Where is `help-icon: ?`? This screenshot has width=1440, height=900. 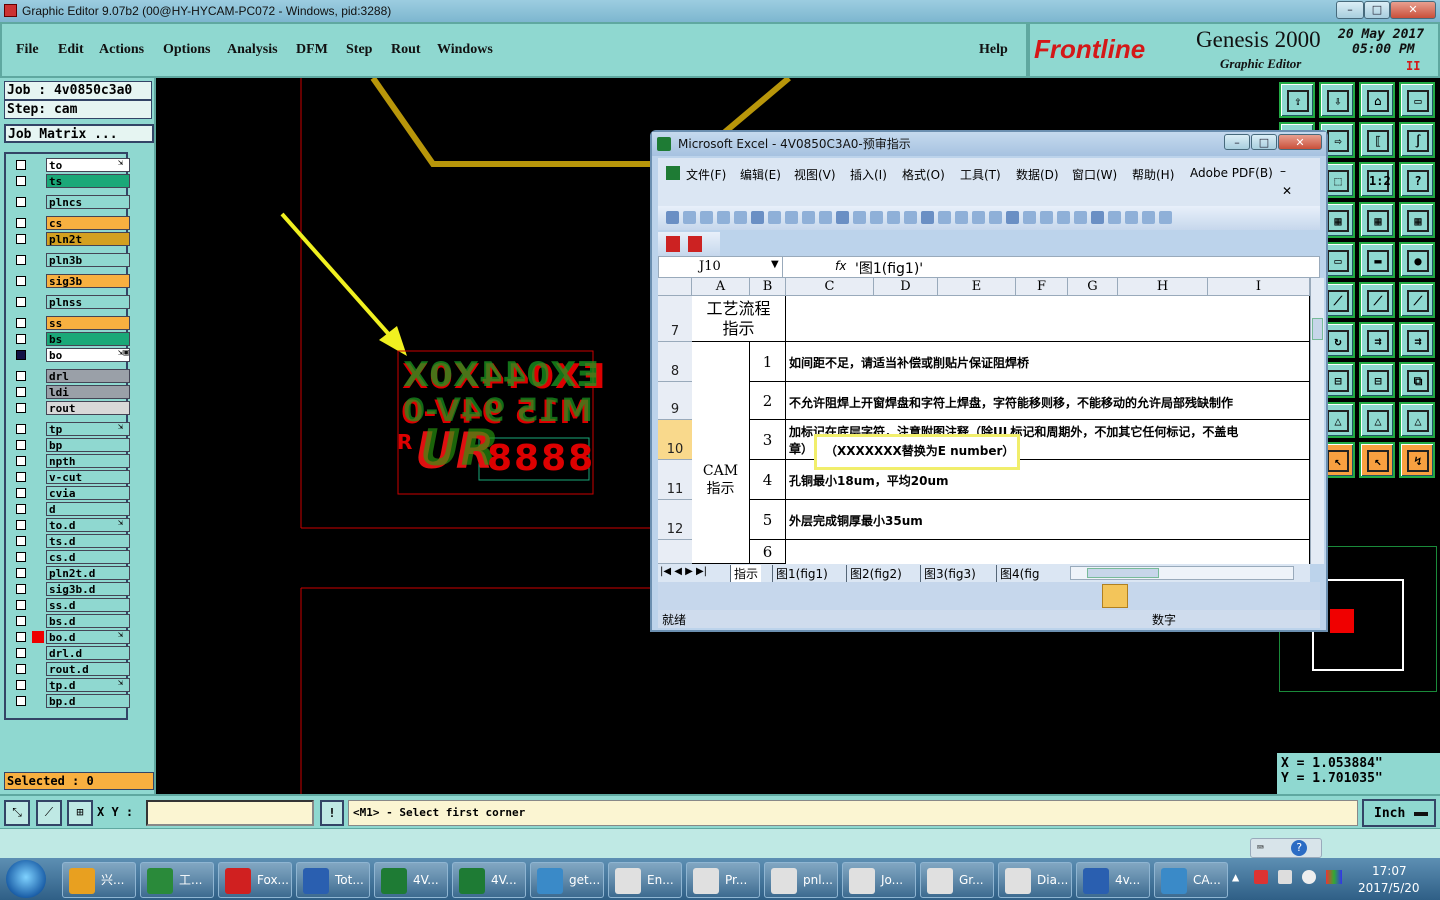 help-icon: ? is located at coordinates (1299, 848).